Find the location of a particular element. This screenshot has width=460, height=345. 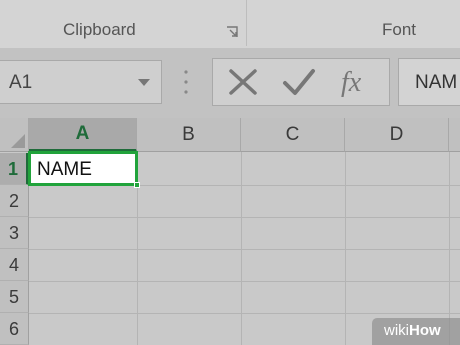

cancel-x-icon is located at coordinates (243, 82).